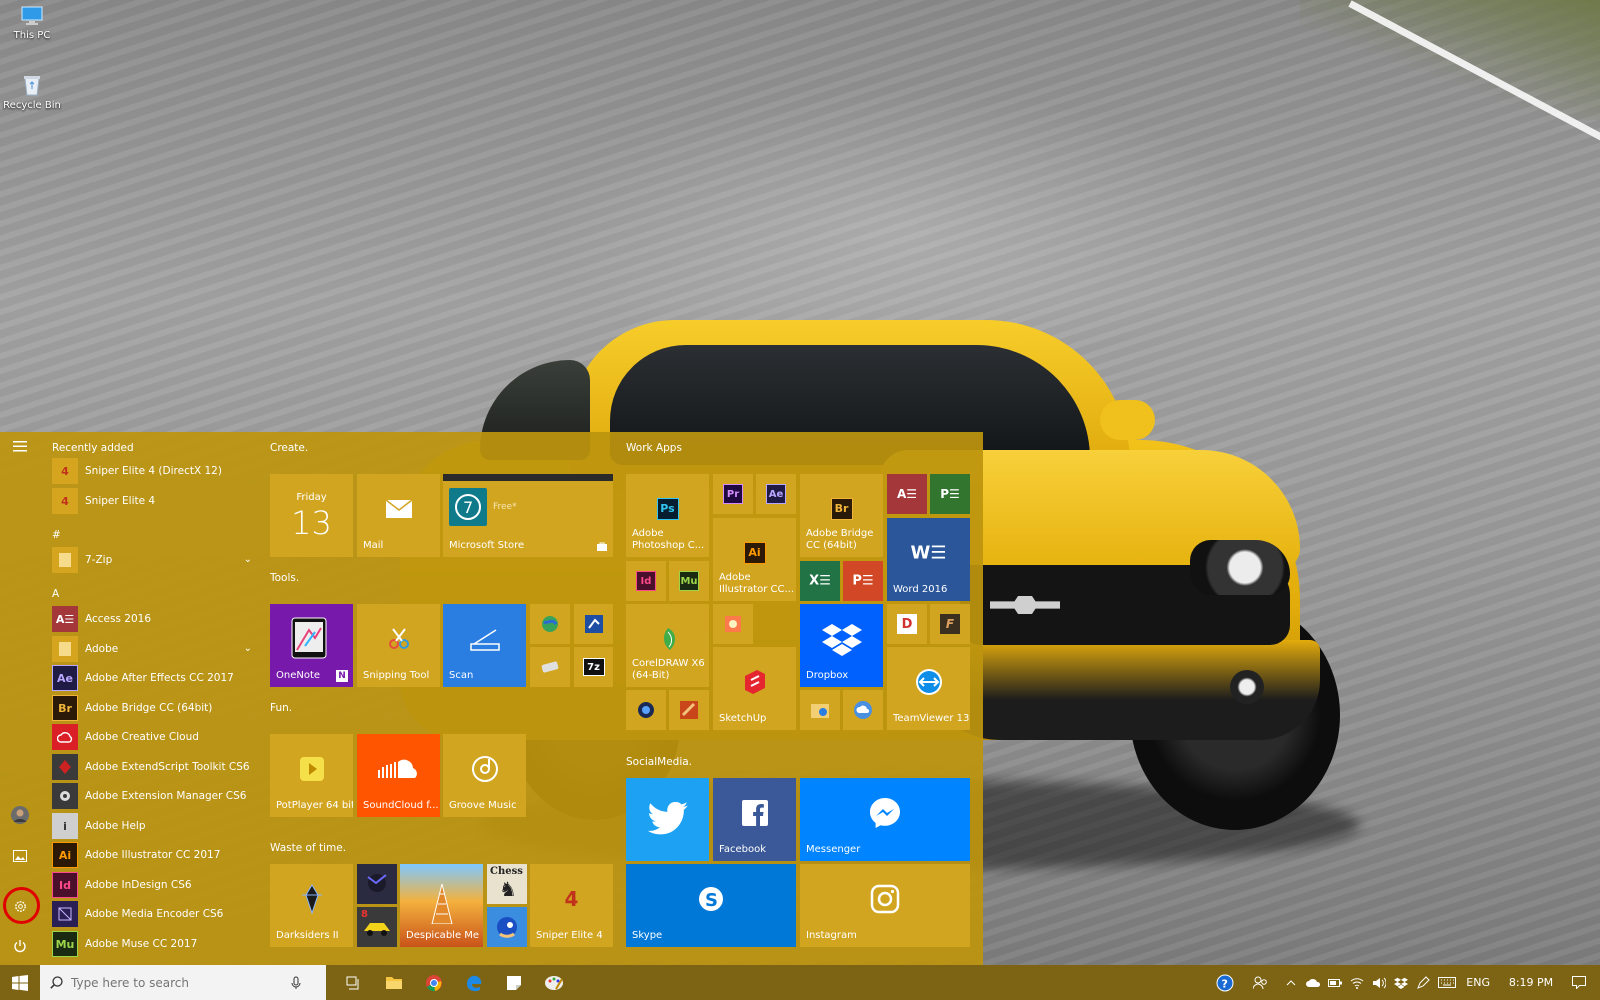 The width and height of the screenshot is (1600, 1000). I want to click on tile-globe-app, so click(550, 624).